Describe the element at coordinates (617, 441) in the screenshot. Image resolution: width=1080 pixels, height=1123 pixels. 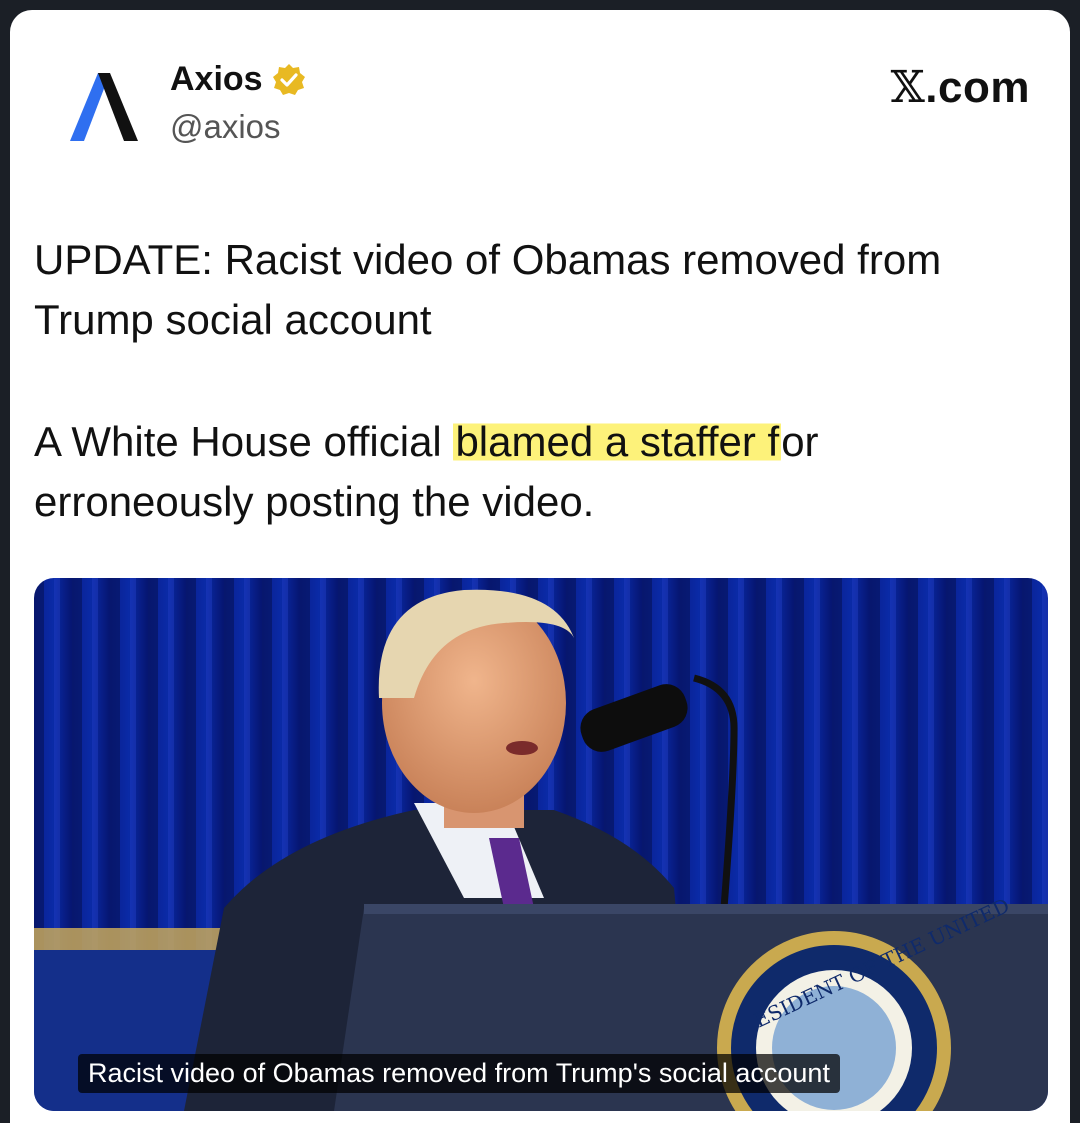
I see `highlighted-text: blamed a staffer f` at that location.